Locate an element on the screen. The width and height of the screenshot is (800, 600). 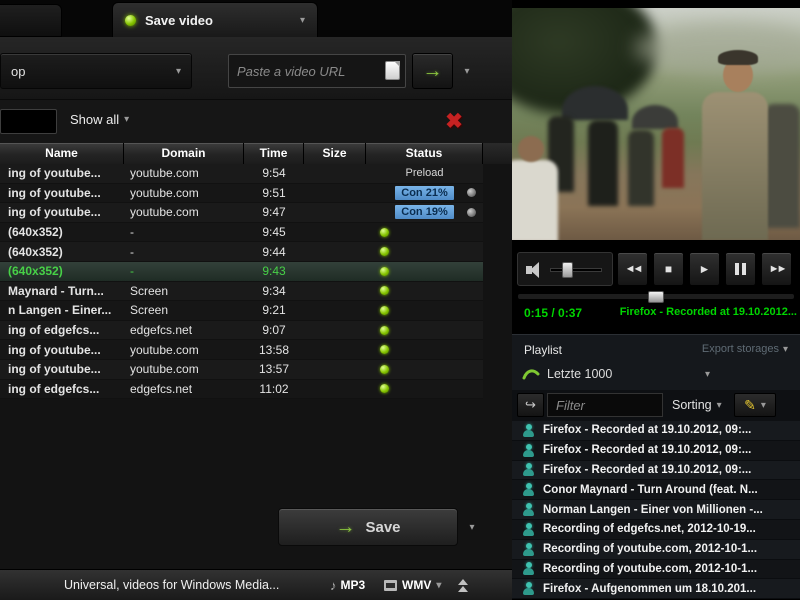
start-download-button: → is located at coordinates (432, 71).